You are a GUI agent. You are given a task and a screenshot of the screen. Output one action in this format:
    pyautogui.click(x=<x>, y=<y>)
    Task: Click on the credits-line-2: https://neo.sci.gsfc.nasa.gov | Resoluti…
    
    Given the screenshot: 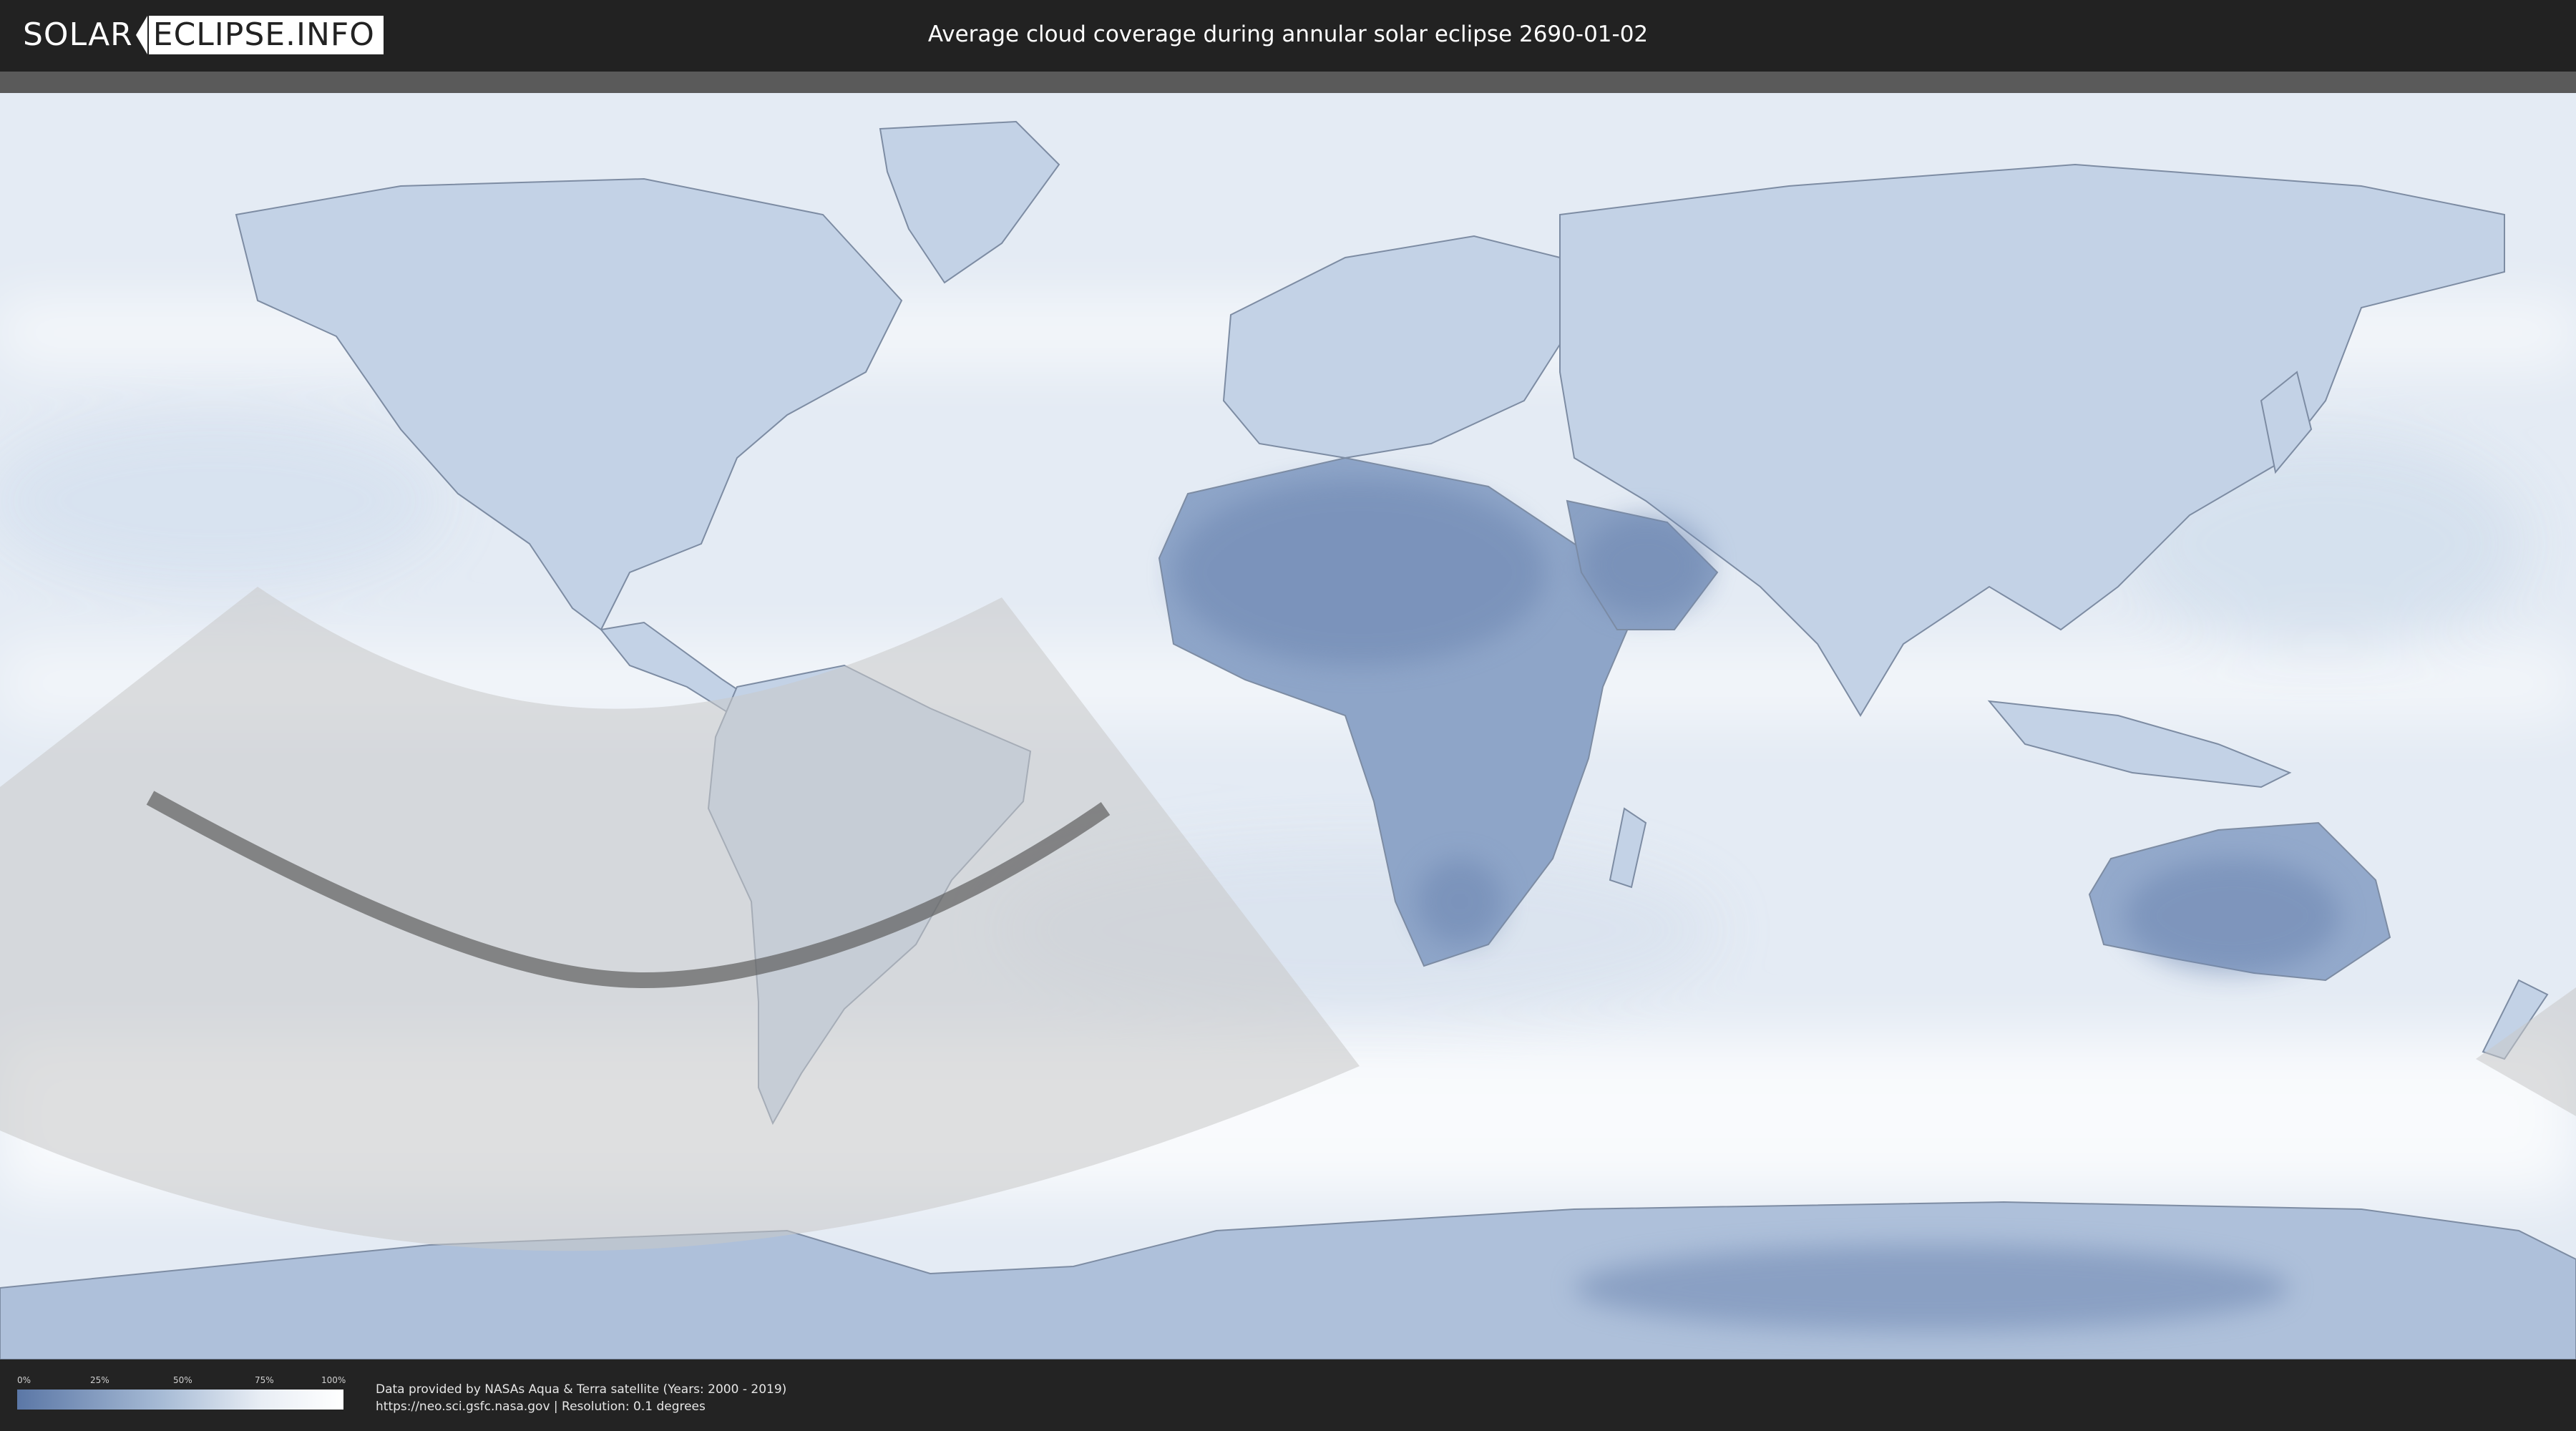 What is the action you would take?
    pyautogui.click(x=541, y=1407)
    